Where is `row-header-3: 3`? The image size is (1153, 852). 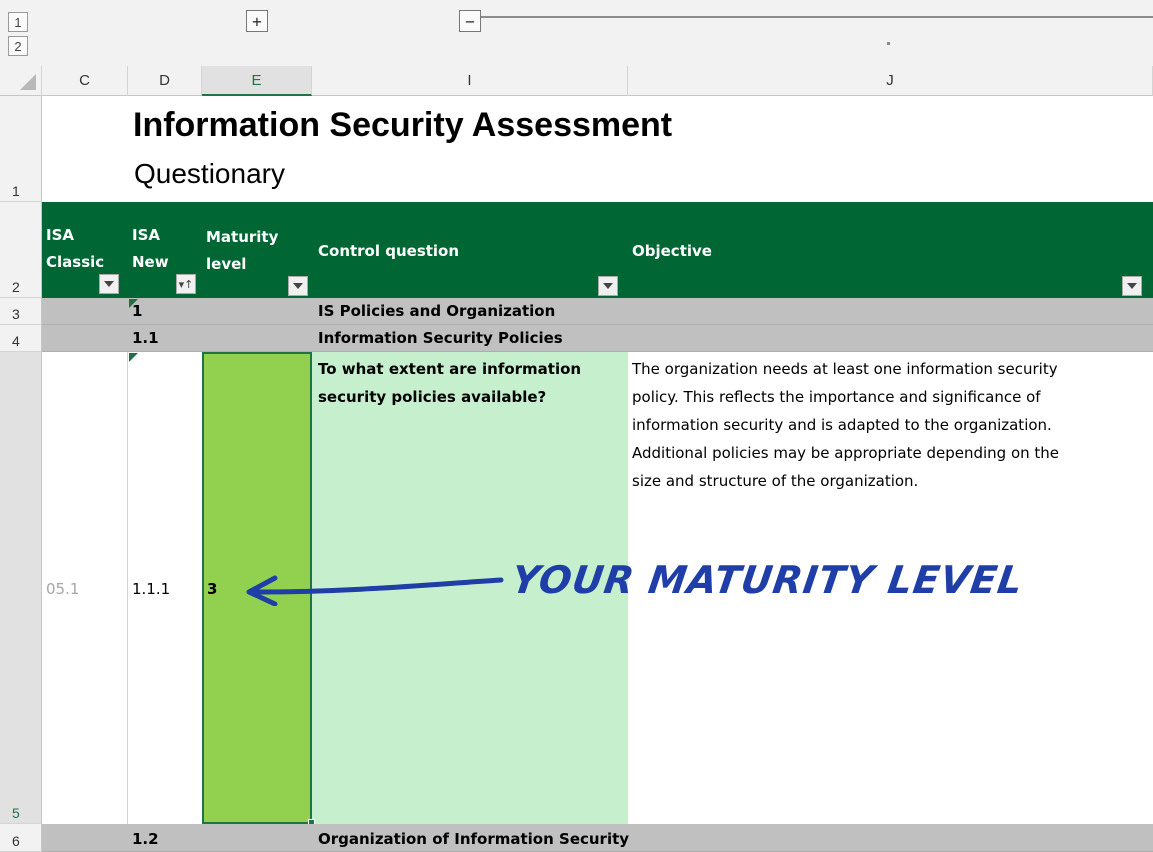 row-header-3: 3 is located at coordinates (21, 311).